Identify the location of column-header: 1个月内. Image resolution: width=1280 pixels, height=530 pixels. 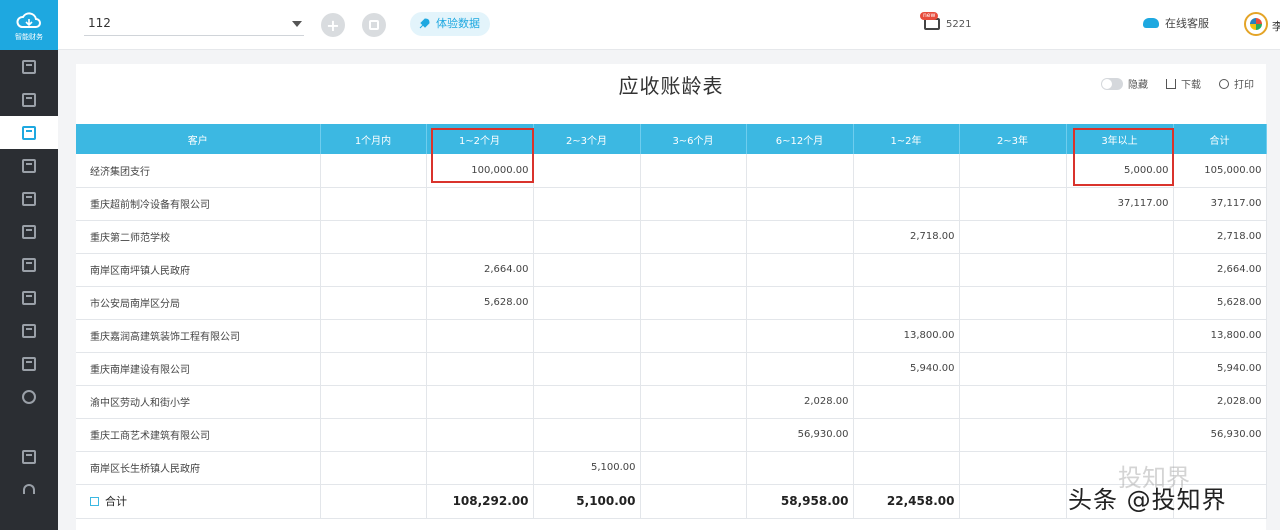
(373, 139).